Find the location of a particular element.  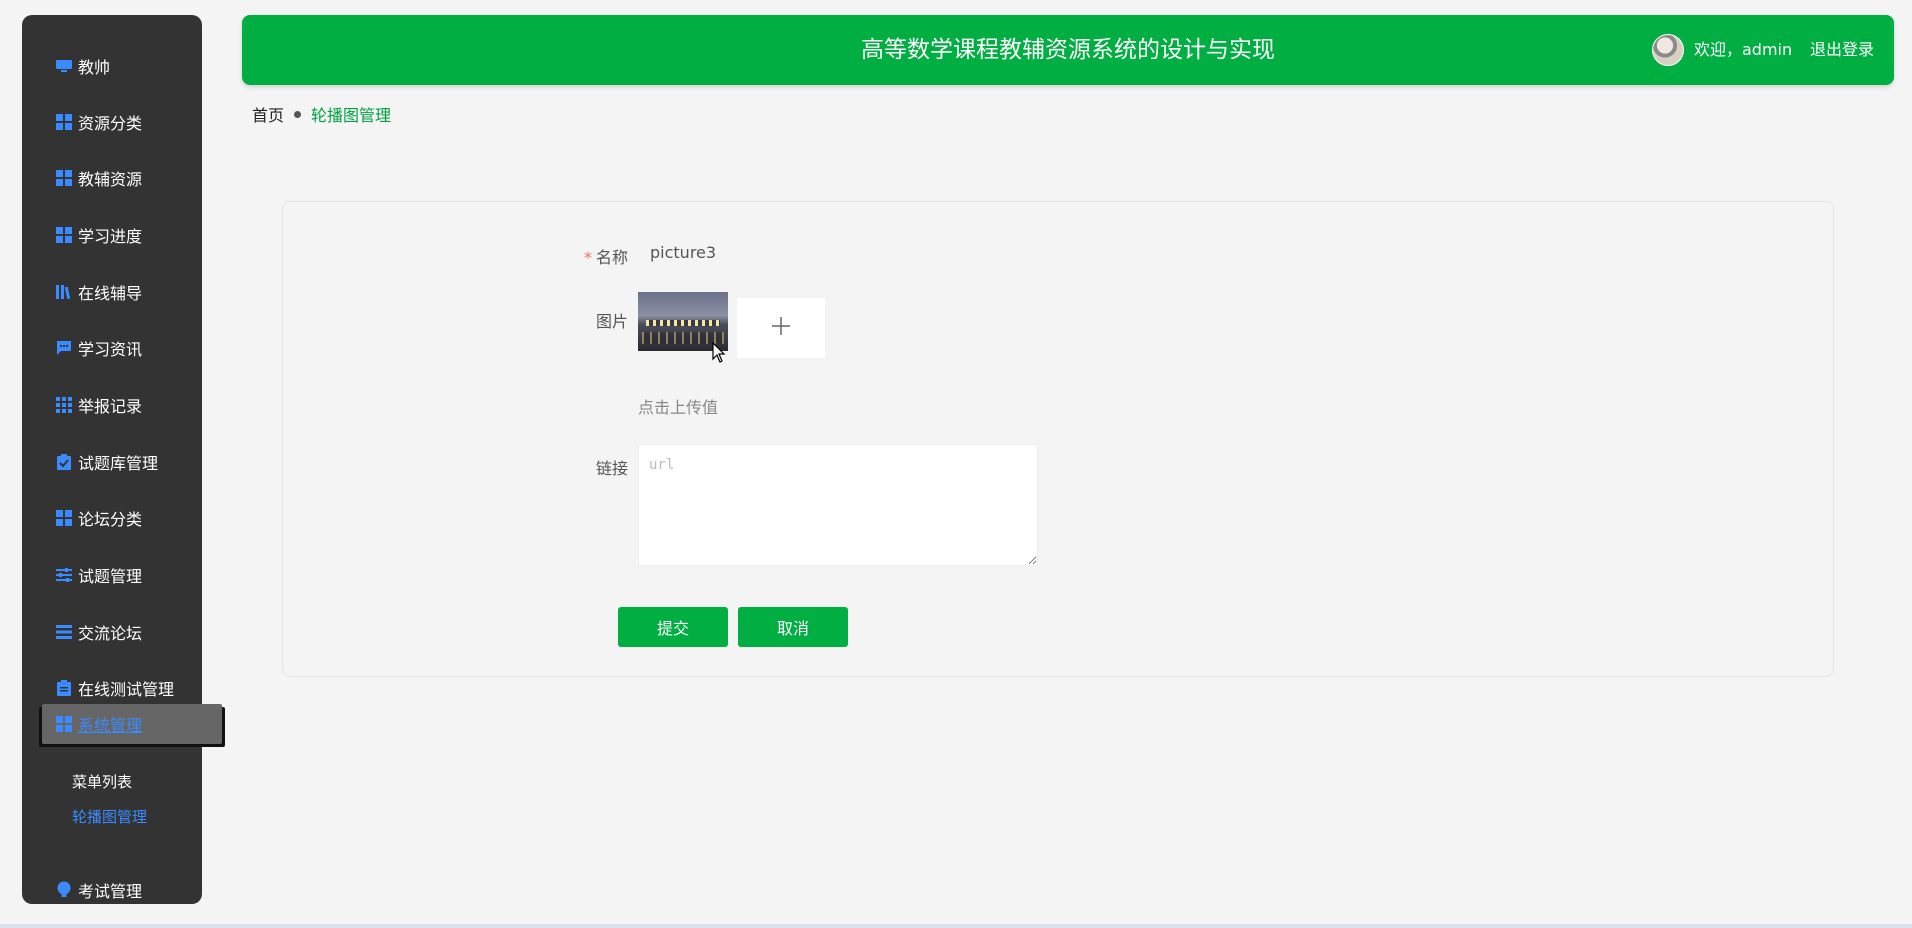

chat-icon is located at coordinates (64, 348).